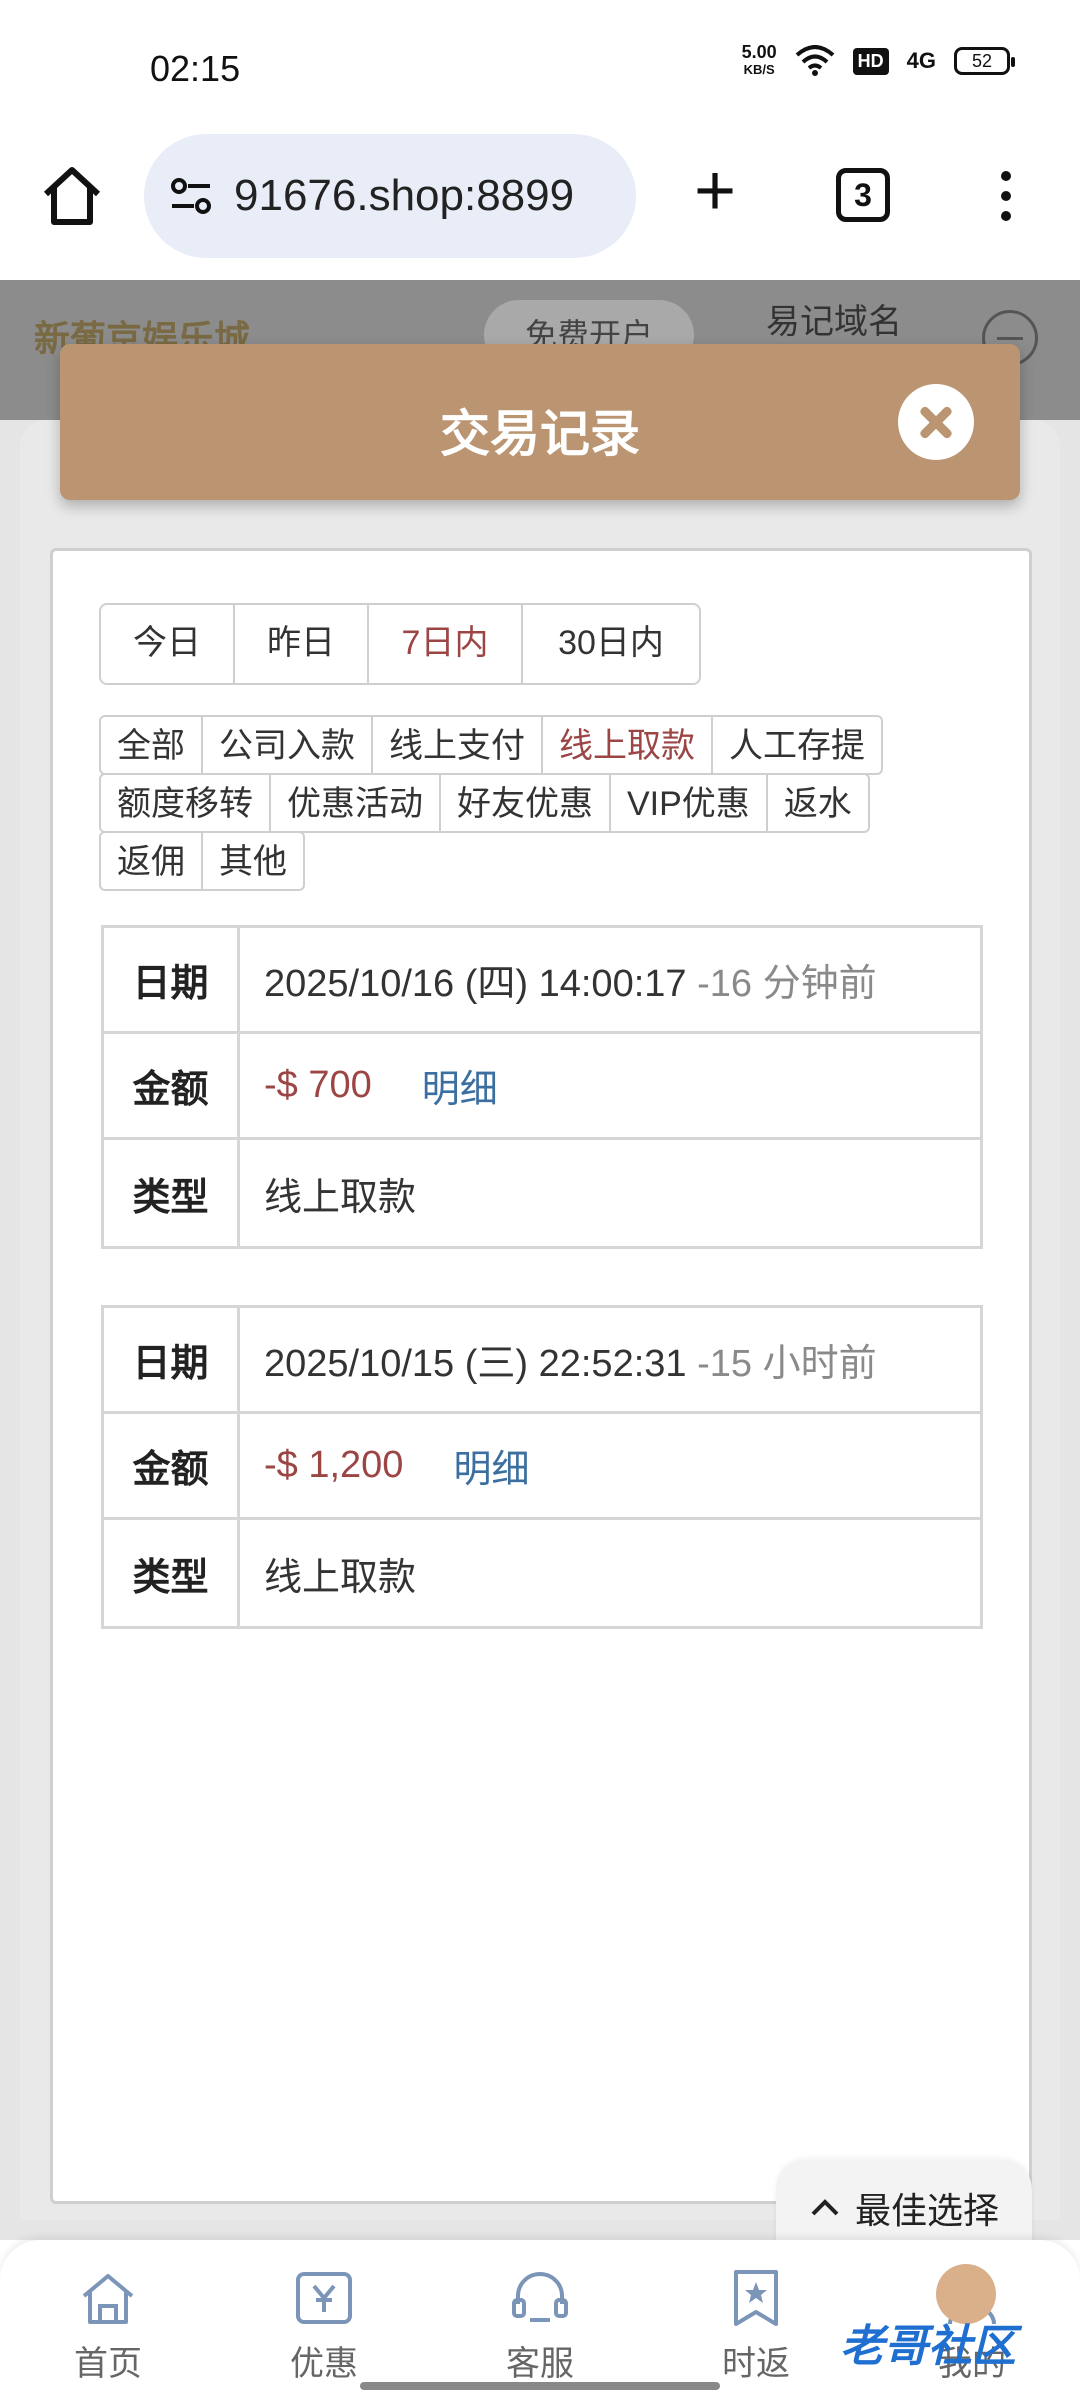 Image resolution: width=1080 pixels, height=2400 pixels. What do you see at coordinates (936, 422) in the screenshot?
I see `close-icon` at bounding box center [936, 422].